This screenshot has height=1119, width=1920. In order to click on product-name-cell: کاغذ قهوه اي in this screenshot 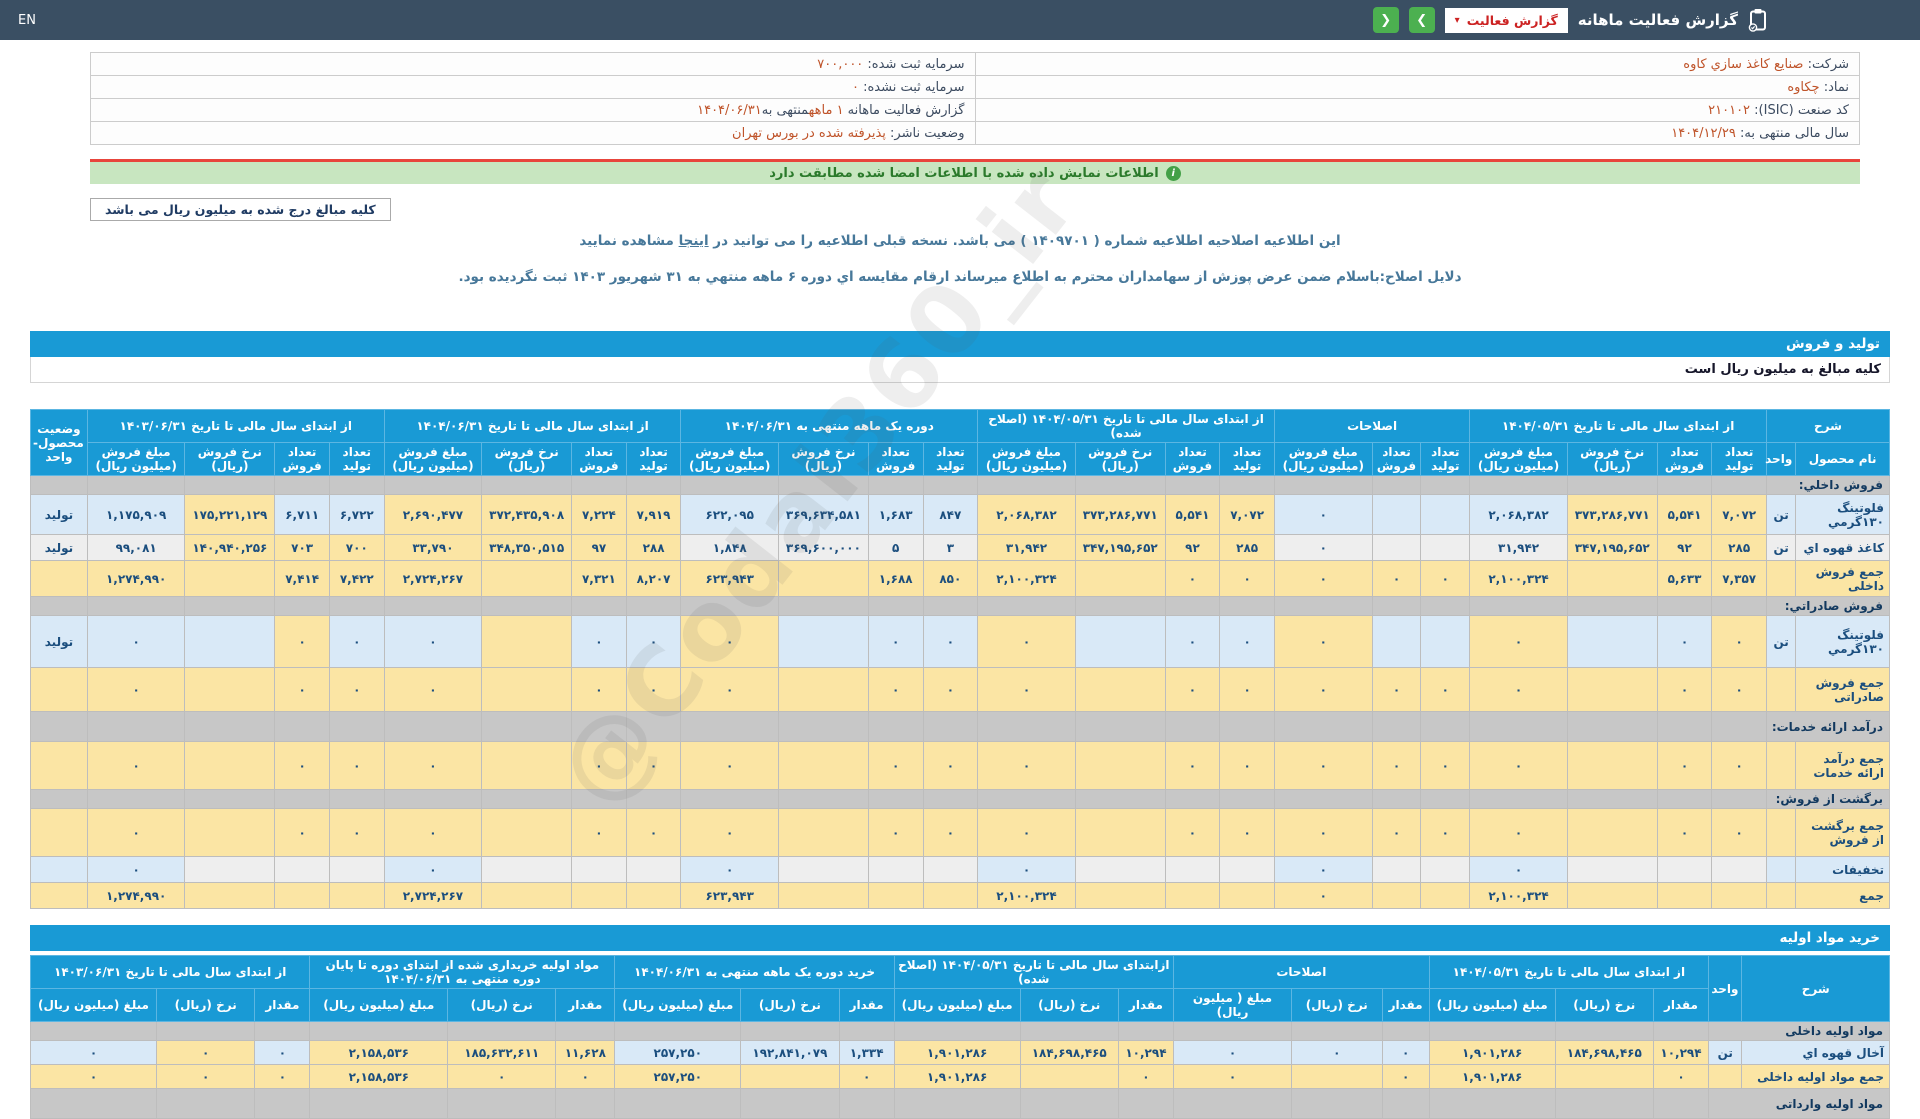, I will do `click(1842, 547)`.